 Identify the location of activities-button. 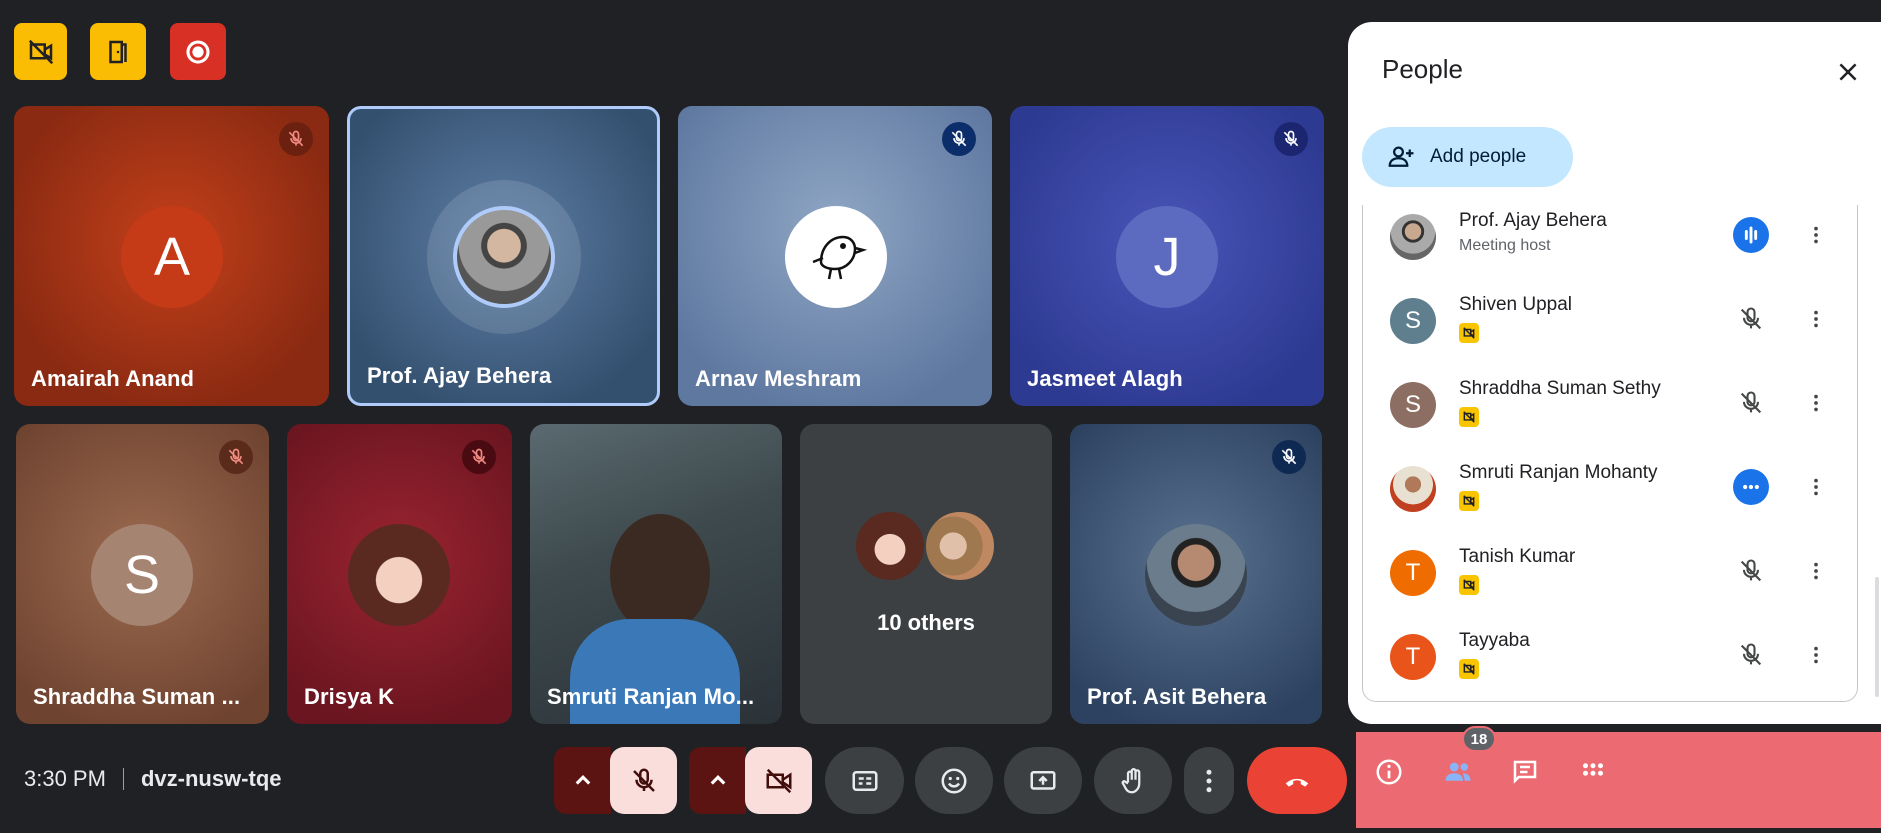
(1593, 772).